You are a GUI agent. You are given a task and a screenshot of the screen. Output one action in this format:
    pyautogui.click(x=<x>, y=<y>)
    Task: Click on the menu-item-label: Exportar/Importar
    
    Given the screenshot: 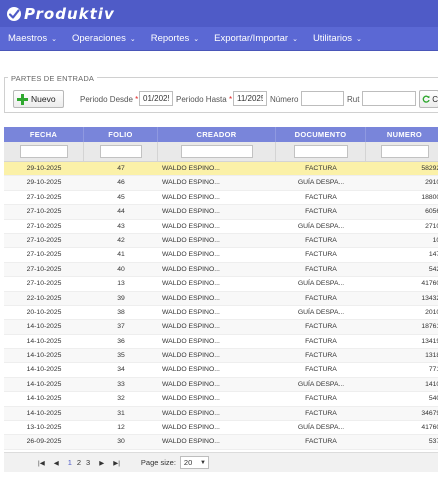 What is the action you would take?
    pyautogui.click(x=251, y=38)
    